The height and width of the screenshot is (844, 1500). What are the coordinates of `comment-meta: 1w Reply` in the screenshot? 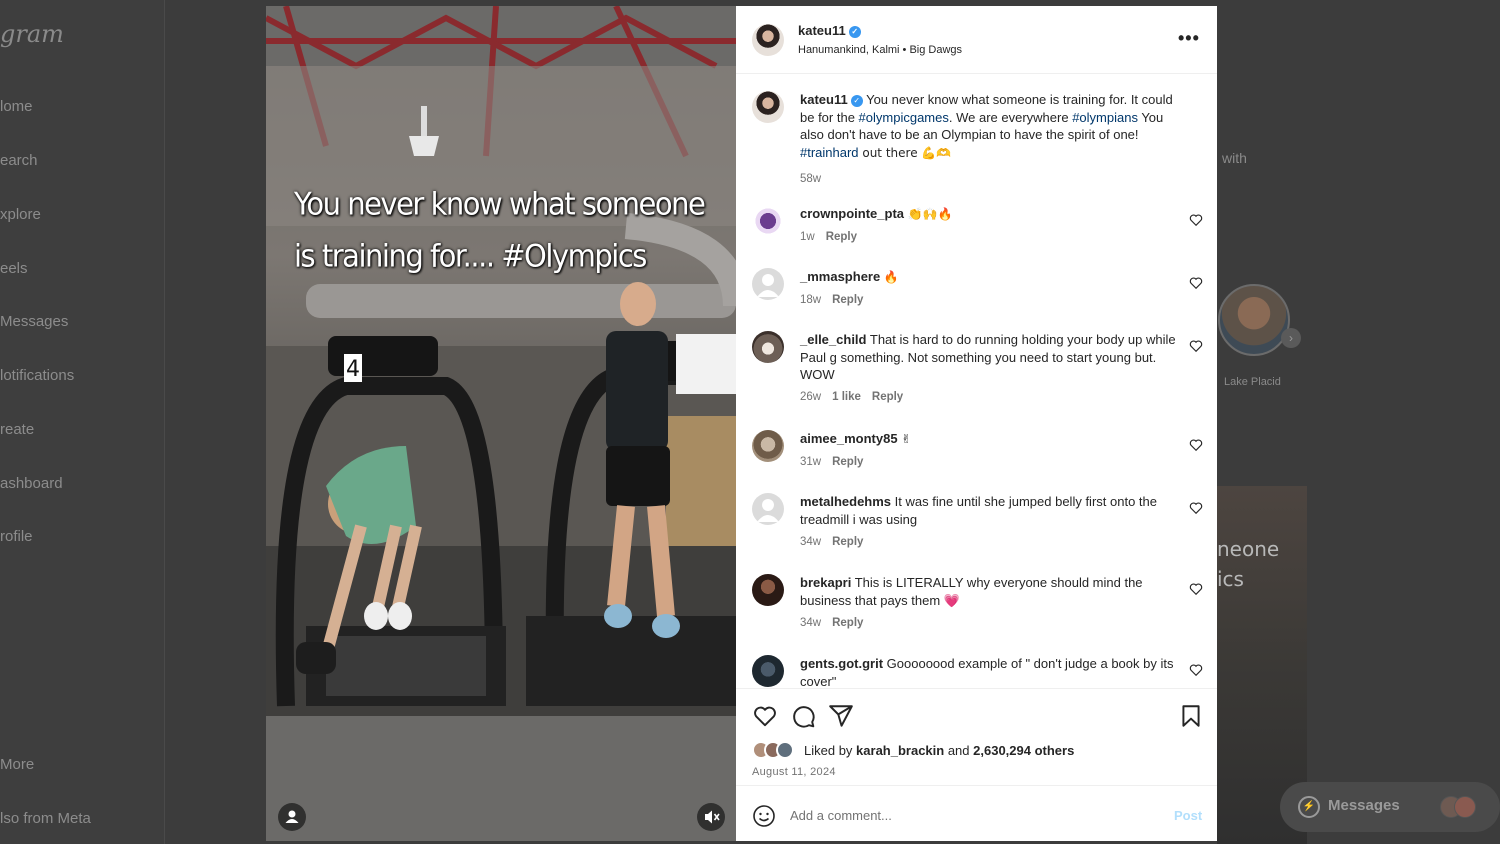 It's located at (828, 237).